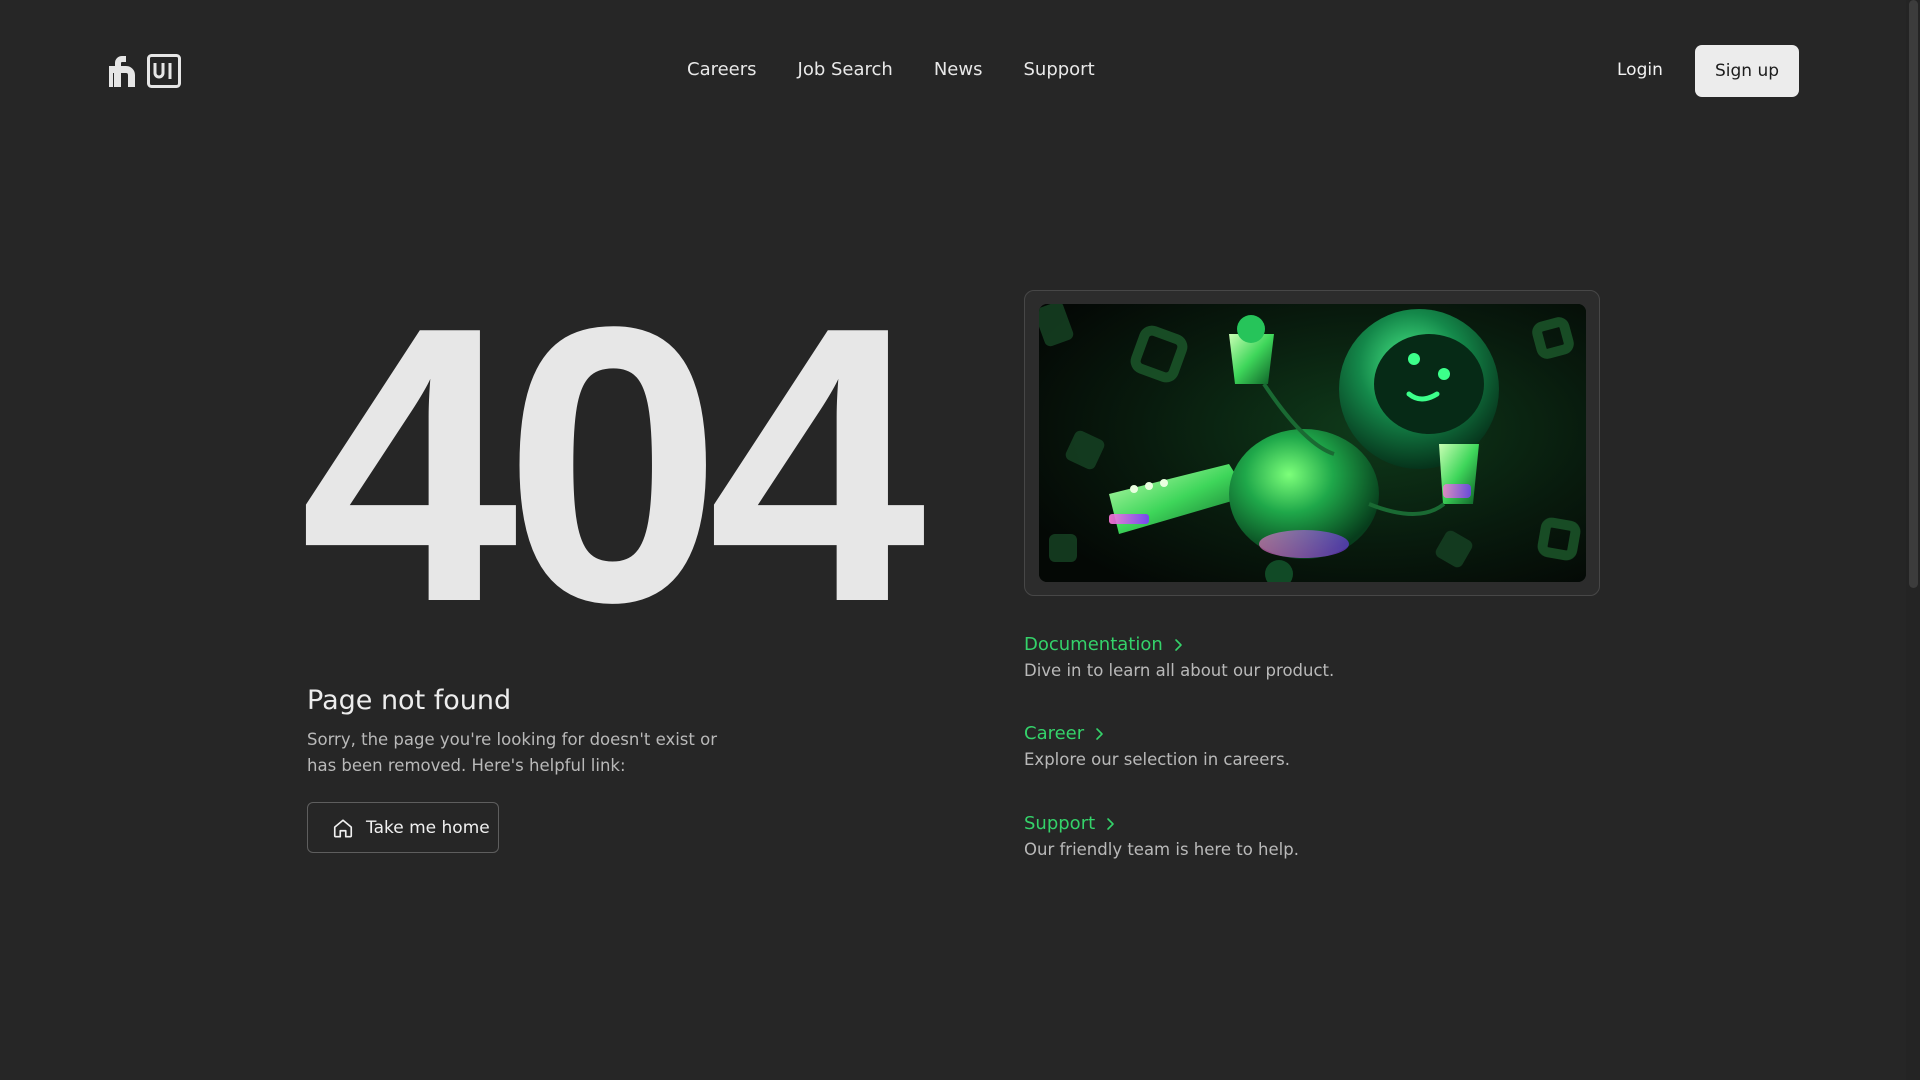 Image resolution: width=1920 pixels, height=1080 pixels. Describe the element at coordinates (1058, 70) in the screenshot. I see `nav-support: Support` at that location.